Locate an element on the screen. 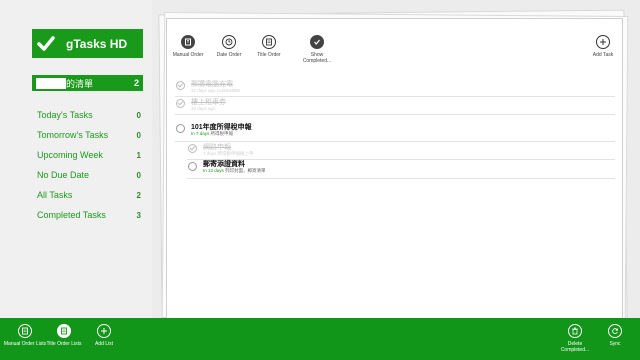  task-item: 樓上租車券 33 days ago is located at coordinates (394, 106).